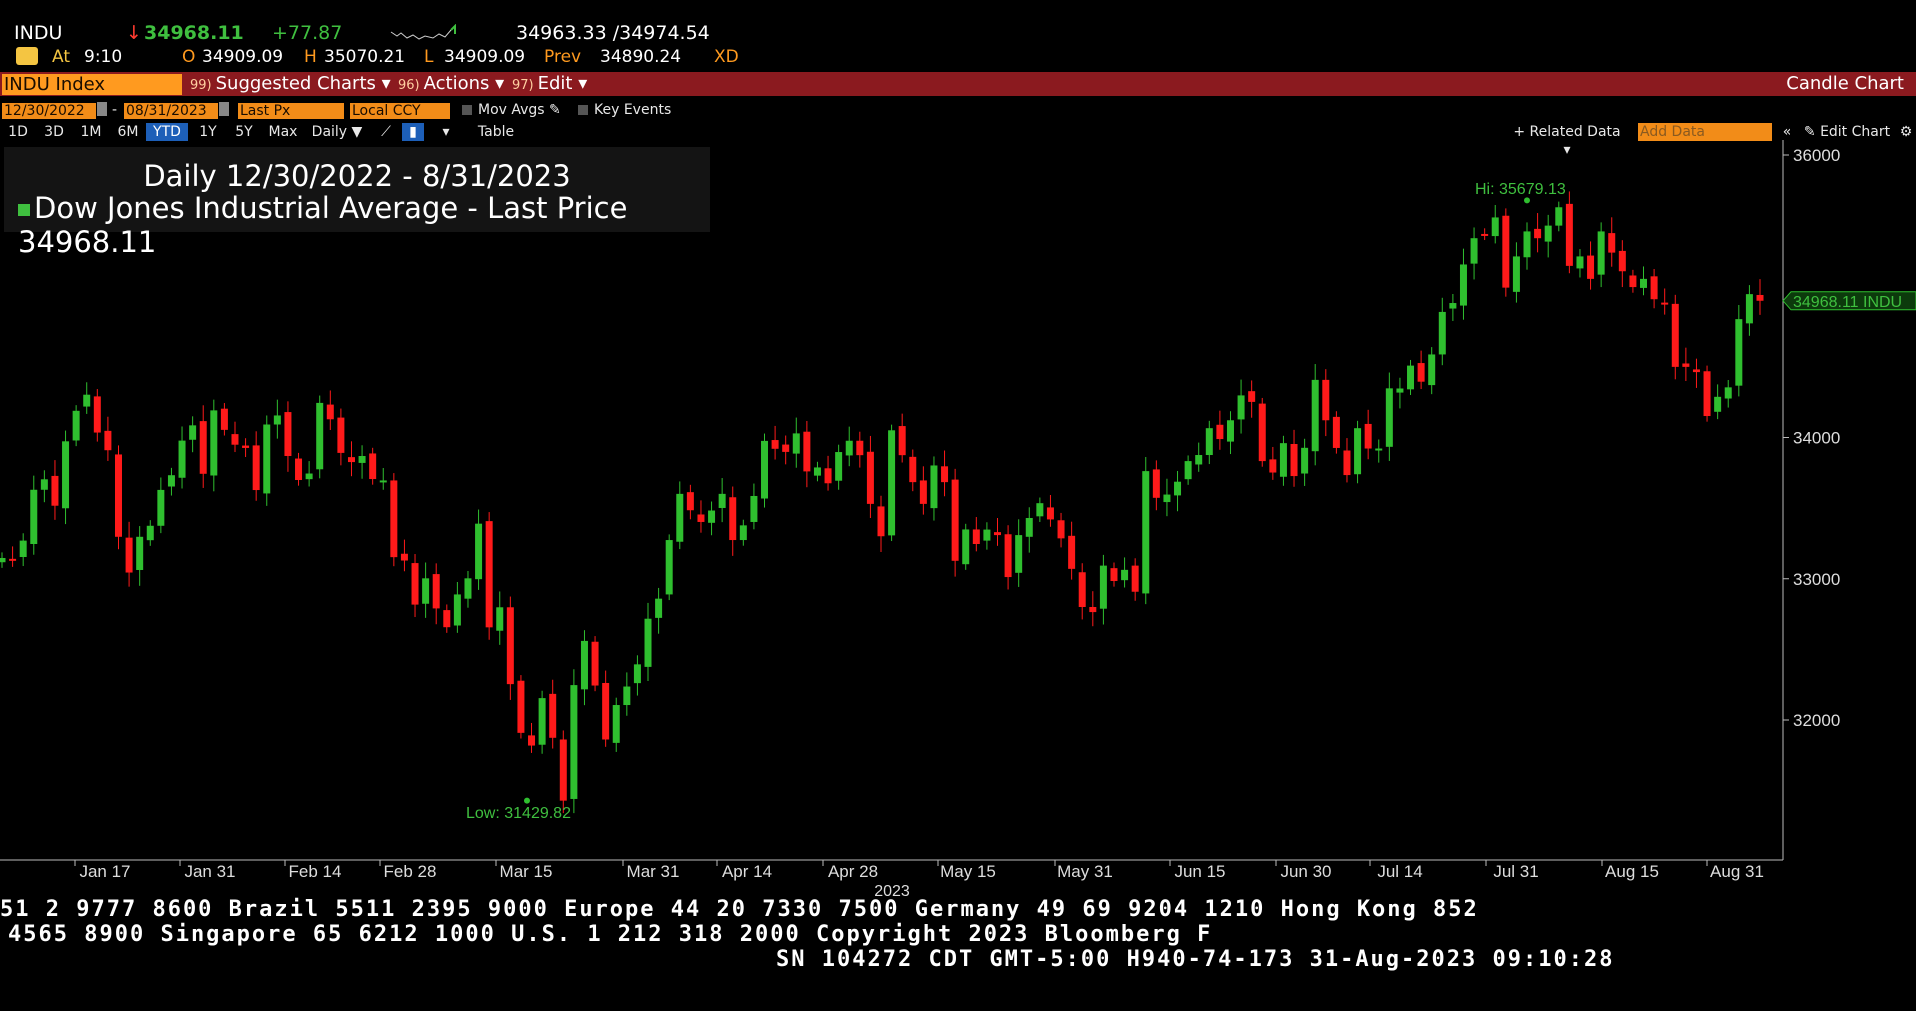  What do you see at coordinates (49, 111) in the screenshot?
I see `start-date-field: 12/30/2022` at bounding box center [49, 111].